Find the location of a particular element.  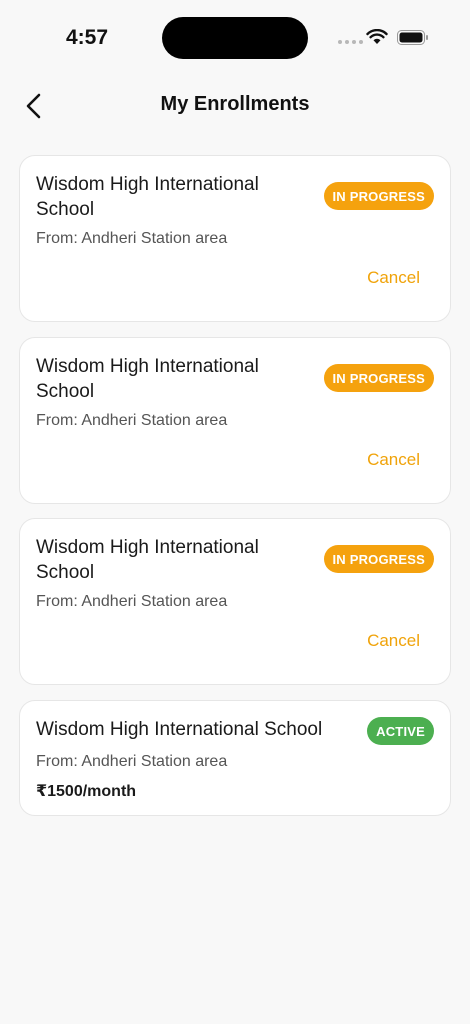

status-bar: 4:57 is located at coordinates (235, 38).